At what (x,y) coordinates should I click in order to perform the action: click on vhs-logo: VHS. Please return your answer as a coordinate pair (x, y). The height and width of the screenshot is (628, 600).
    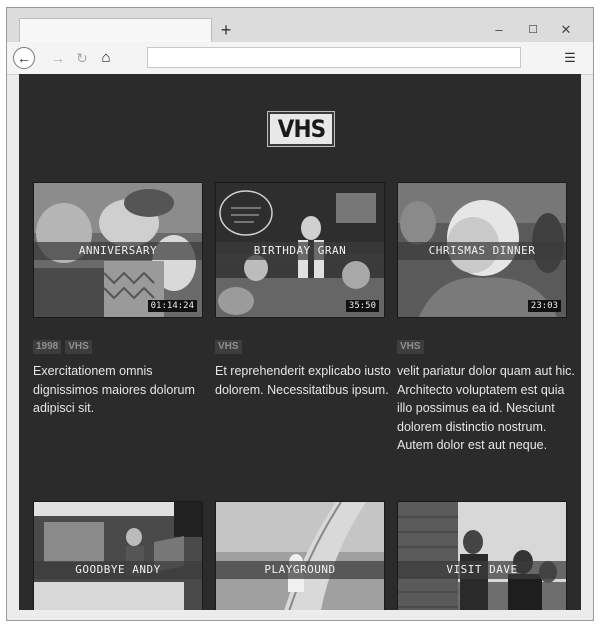
    Looking at the image, I should click on (301, 129).